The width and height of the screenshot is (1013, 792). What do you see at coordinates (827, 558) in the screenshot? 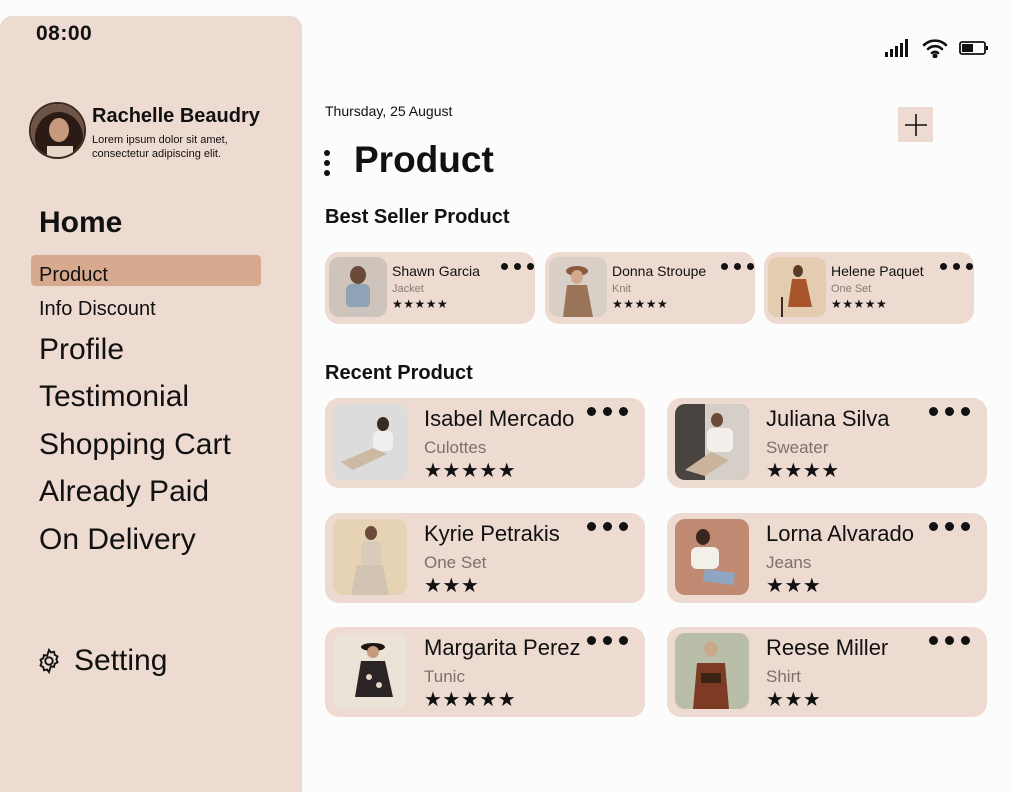
I see `recent-product-card: Lorna Alvarado Jeans ★★★` at bounding box center [827, 558].